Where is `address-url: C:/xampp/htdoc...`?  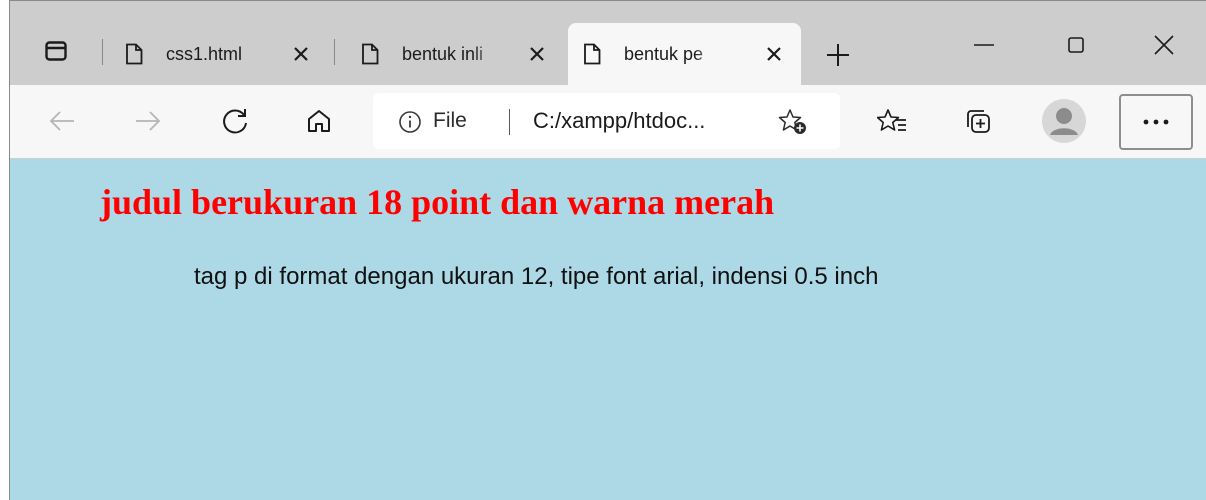
address-url: C:/xampp/htdoc... is located at coordinates (619, 121).